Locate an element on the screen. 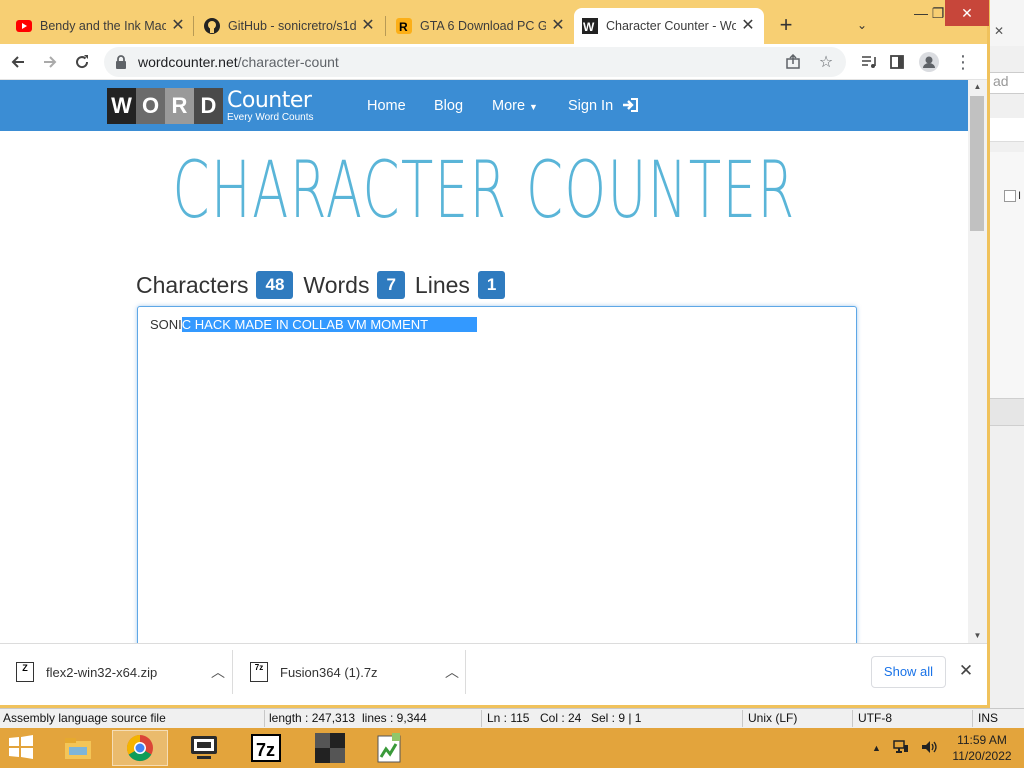  nav-more-dropdown: More ▼ is located at coordinates (515, 106).